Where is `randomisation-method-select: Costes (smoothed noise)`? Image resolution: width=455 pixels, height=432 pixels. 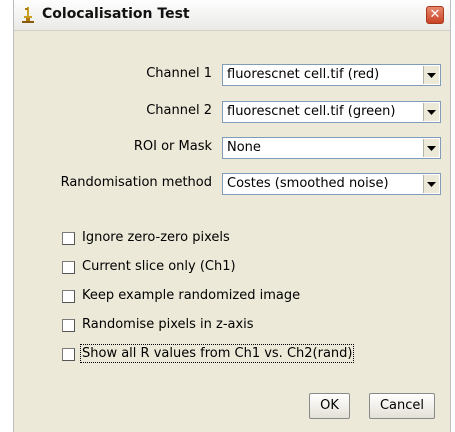
randomisation-method-select: Costes (smoothed noise) is located at coordinates (331, 184).